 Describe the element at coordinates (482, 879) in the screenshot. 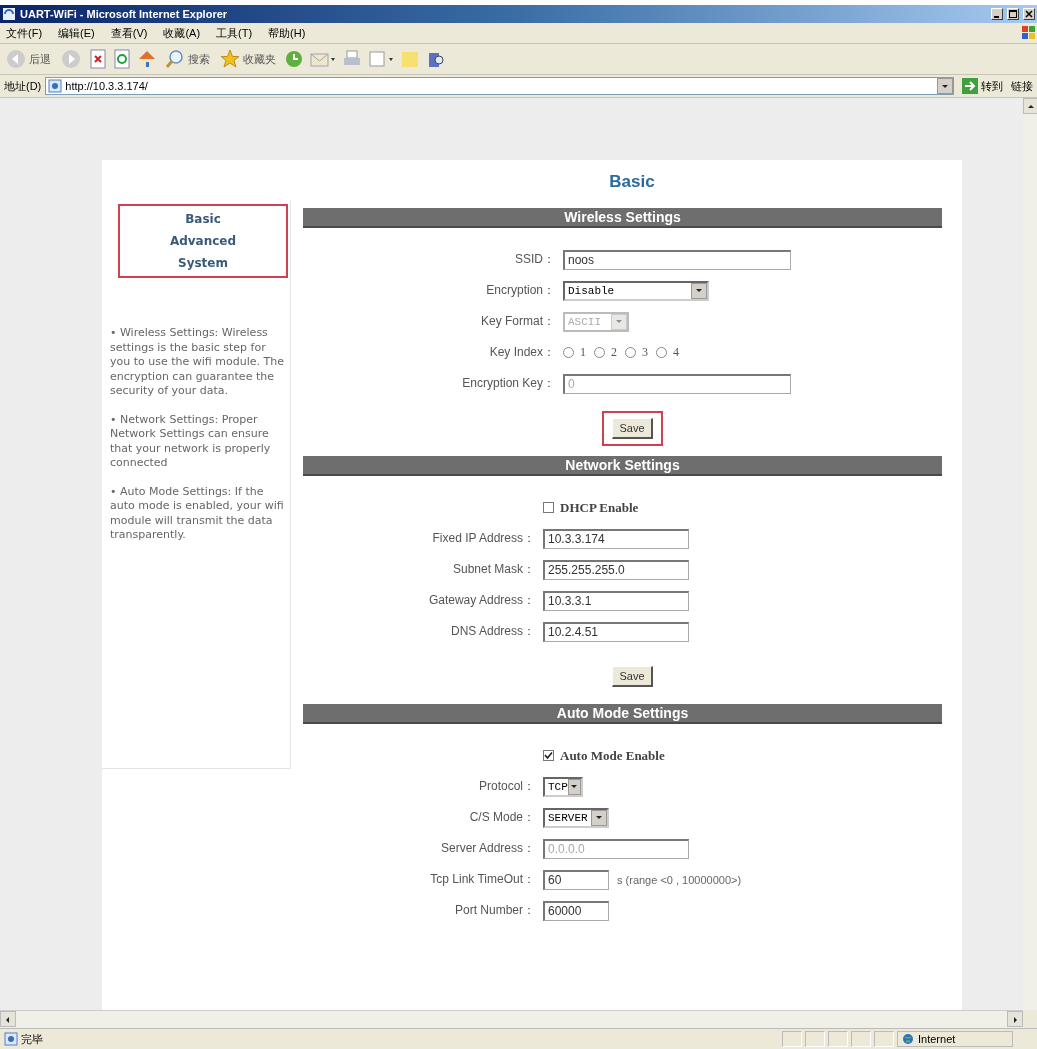

I see `field-label: Tcp Link TimeOut：` at that location.